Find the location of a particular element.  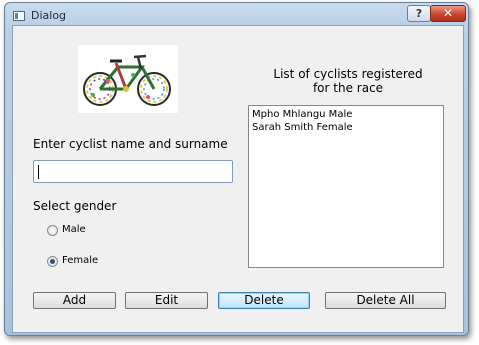

cyclist-name-input is located at coordinates (133, 171).